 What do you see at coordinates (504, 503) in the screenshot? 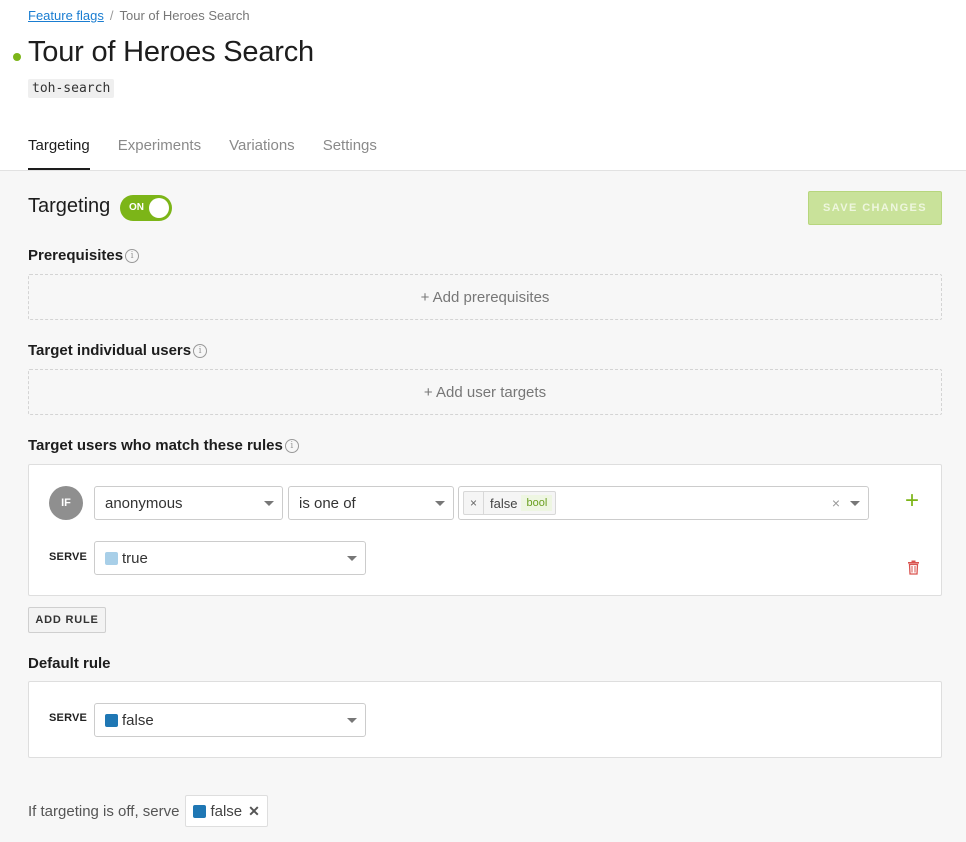
I see `value-chip-label: false` at bounding box center [504, 503].